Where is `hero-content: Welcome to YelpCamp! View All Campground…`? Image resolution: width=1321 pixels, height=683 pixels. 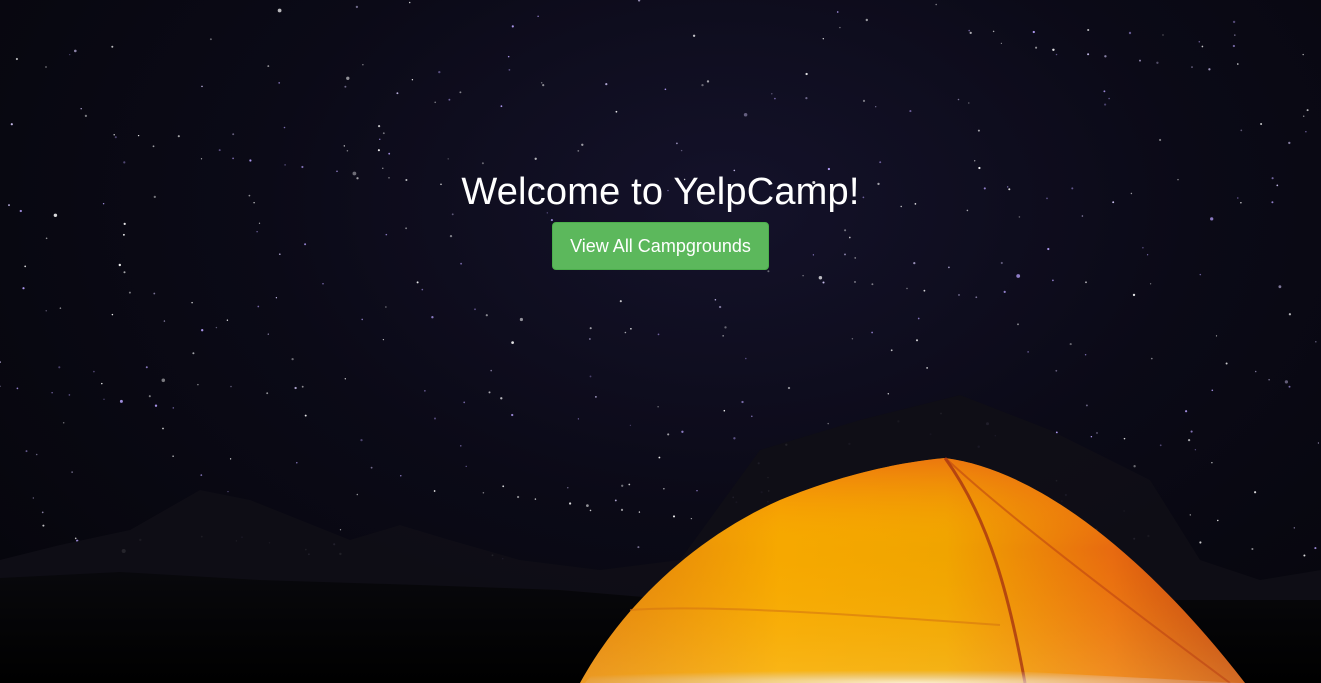 hero-content: Welcome to YelpCamp! View All Campground… is located at coordinates (660, 220).